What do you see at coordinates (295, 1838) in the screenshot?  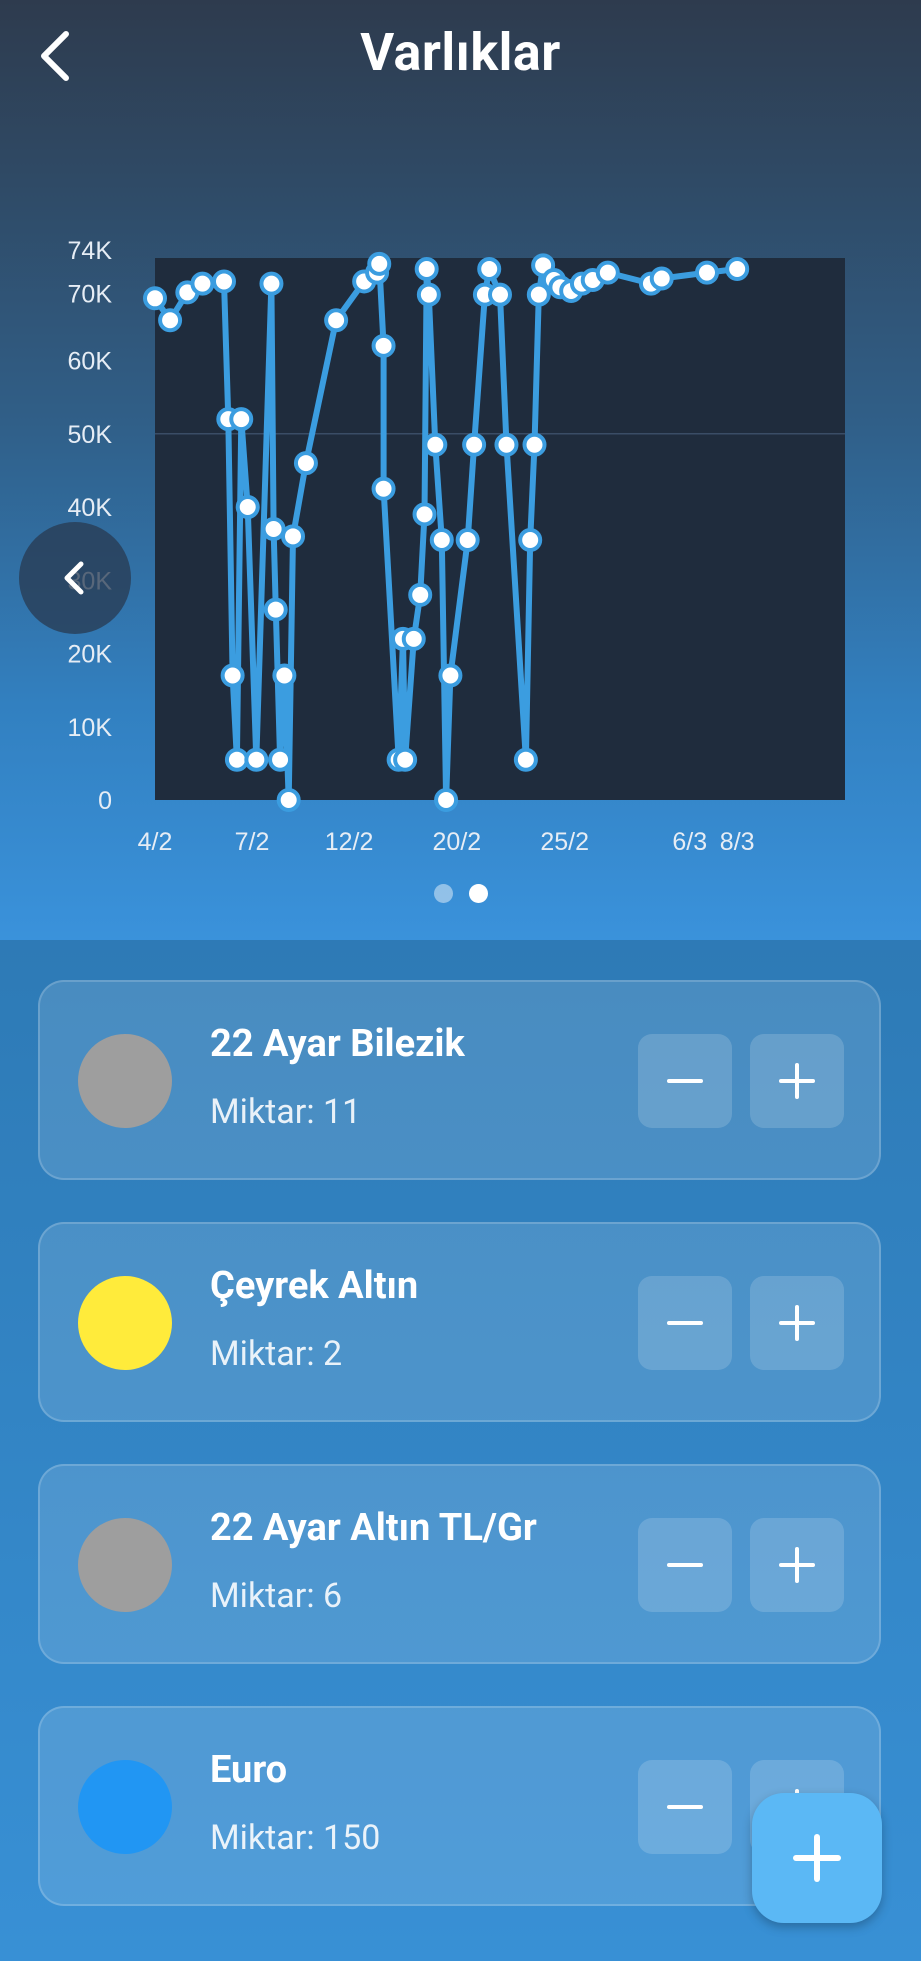 I see `asset-quantity: Miktar: 150` at bounding box center [295, 1838].